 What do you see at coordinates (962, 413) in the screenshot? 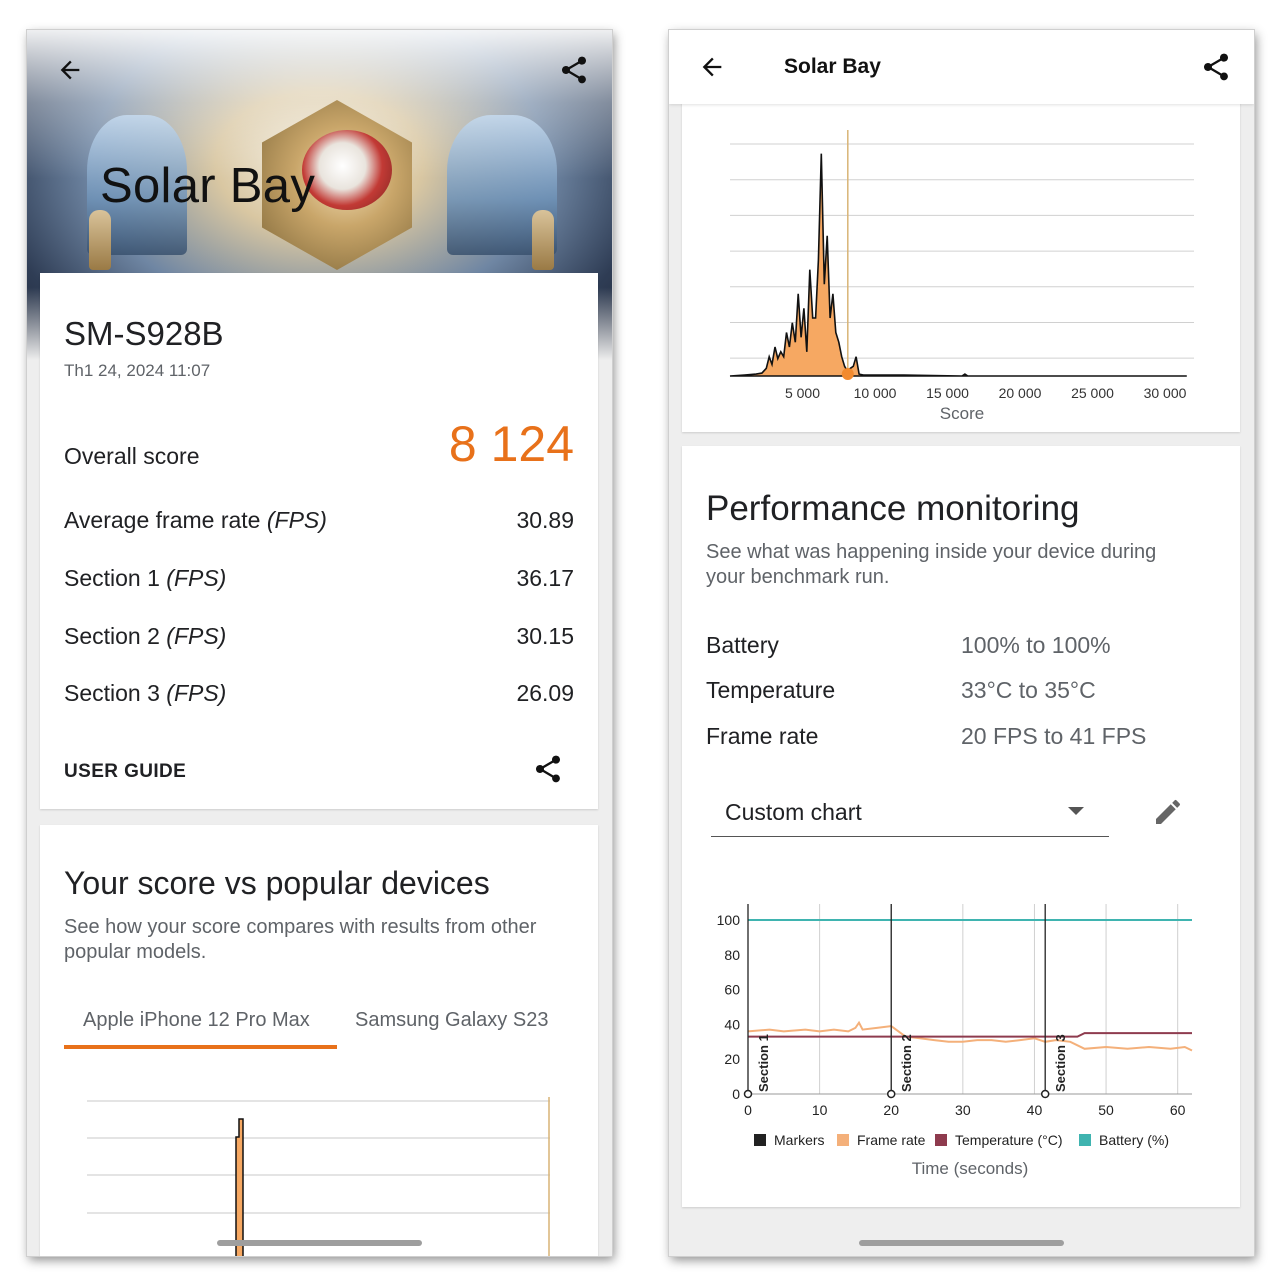
I see `histogram-x-label: Score` at bounding box center [962, 413].